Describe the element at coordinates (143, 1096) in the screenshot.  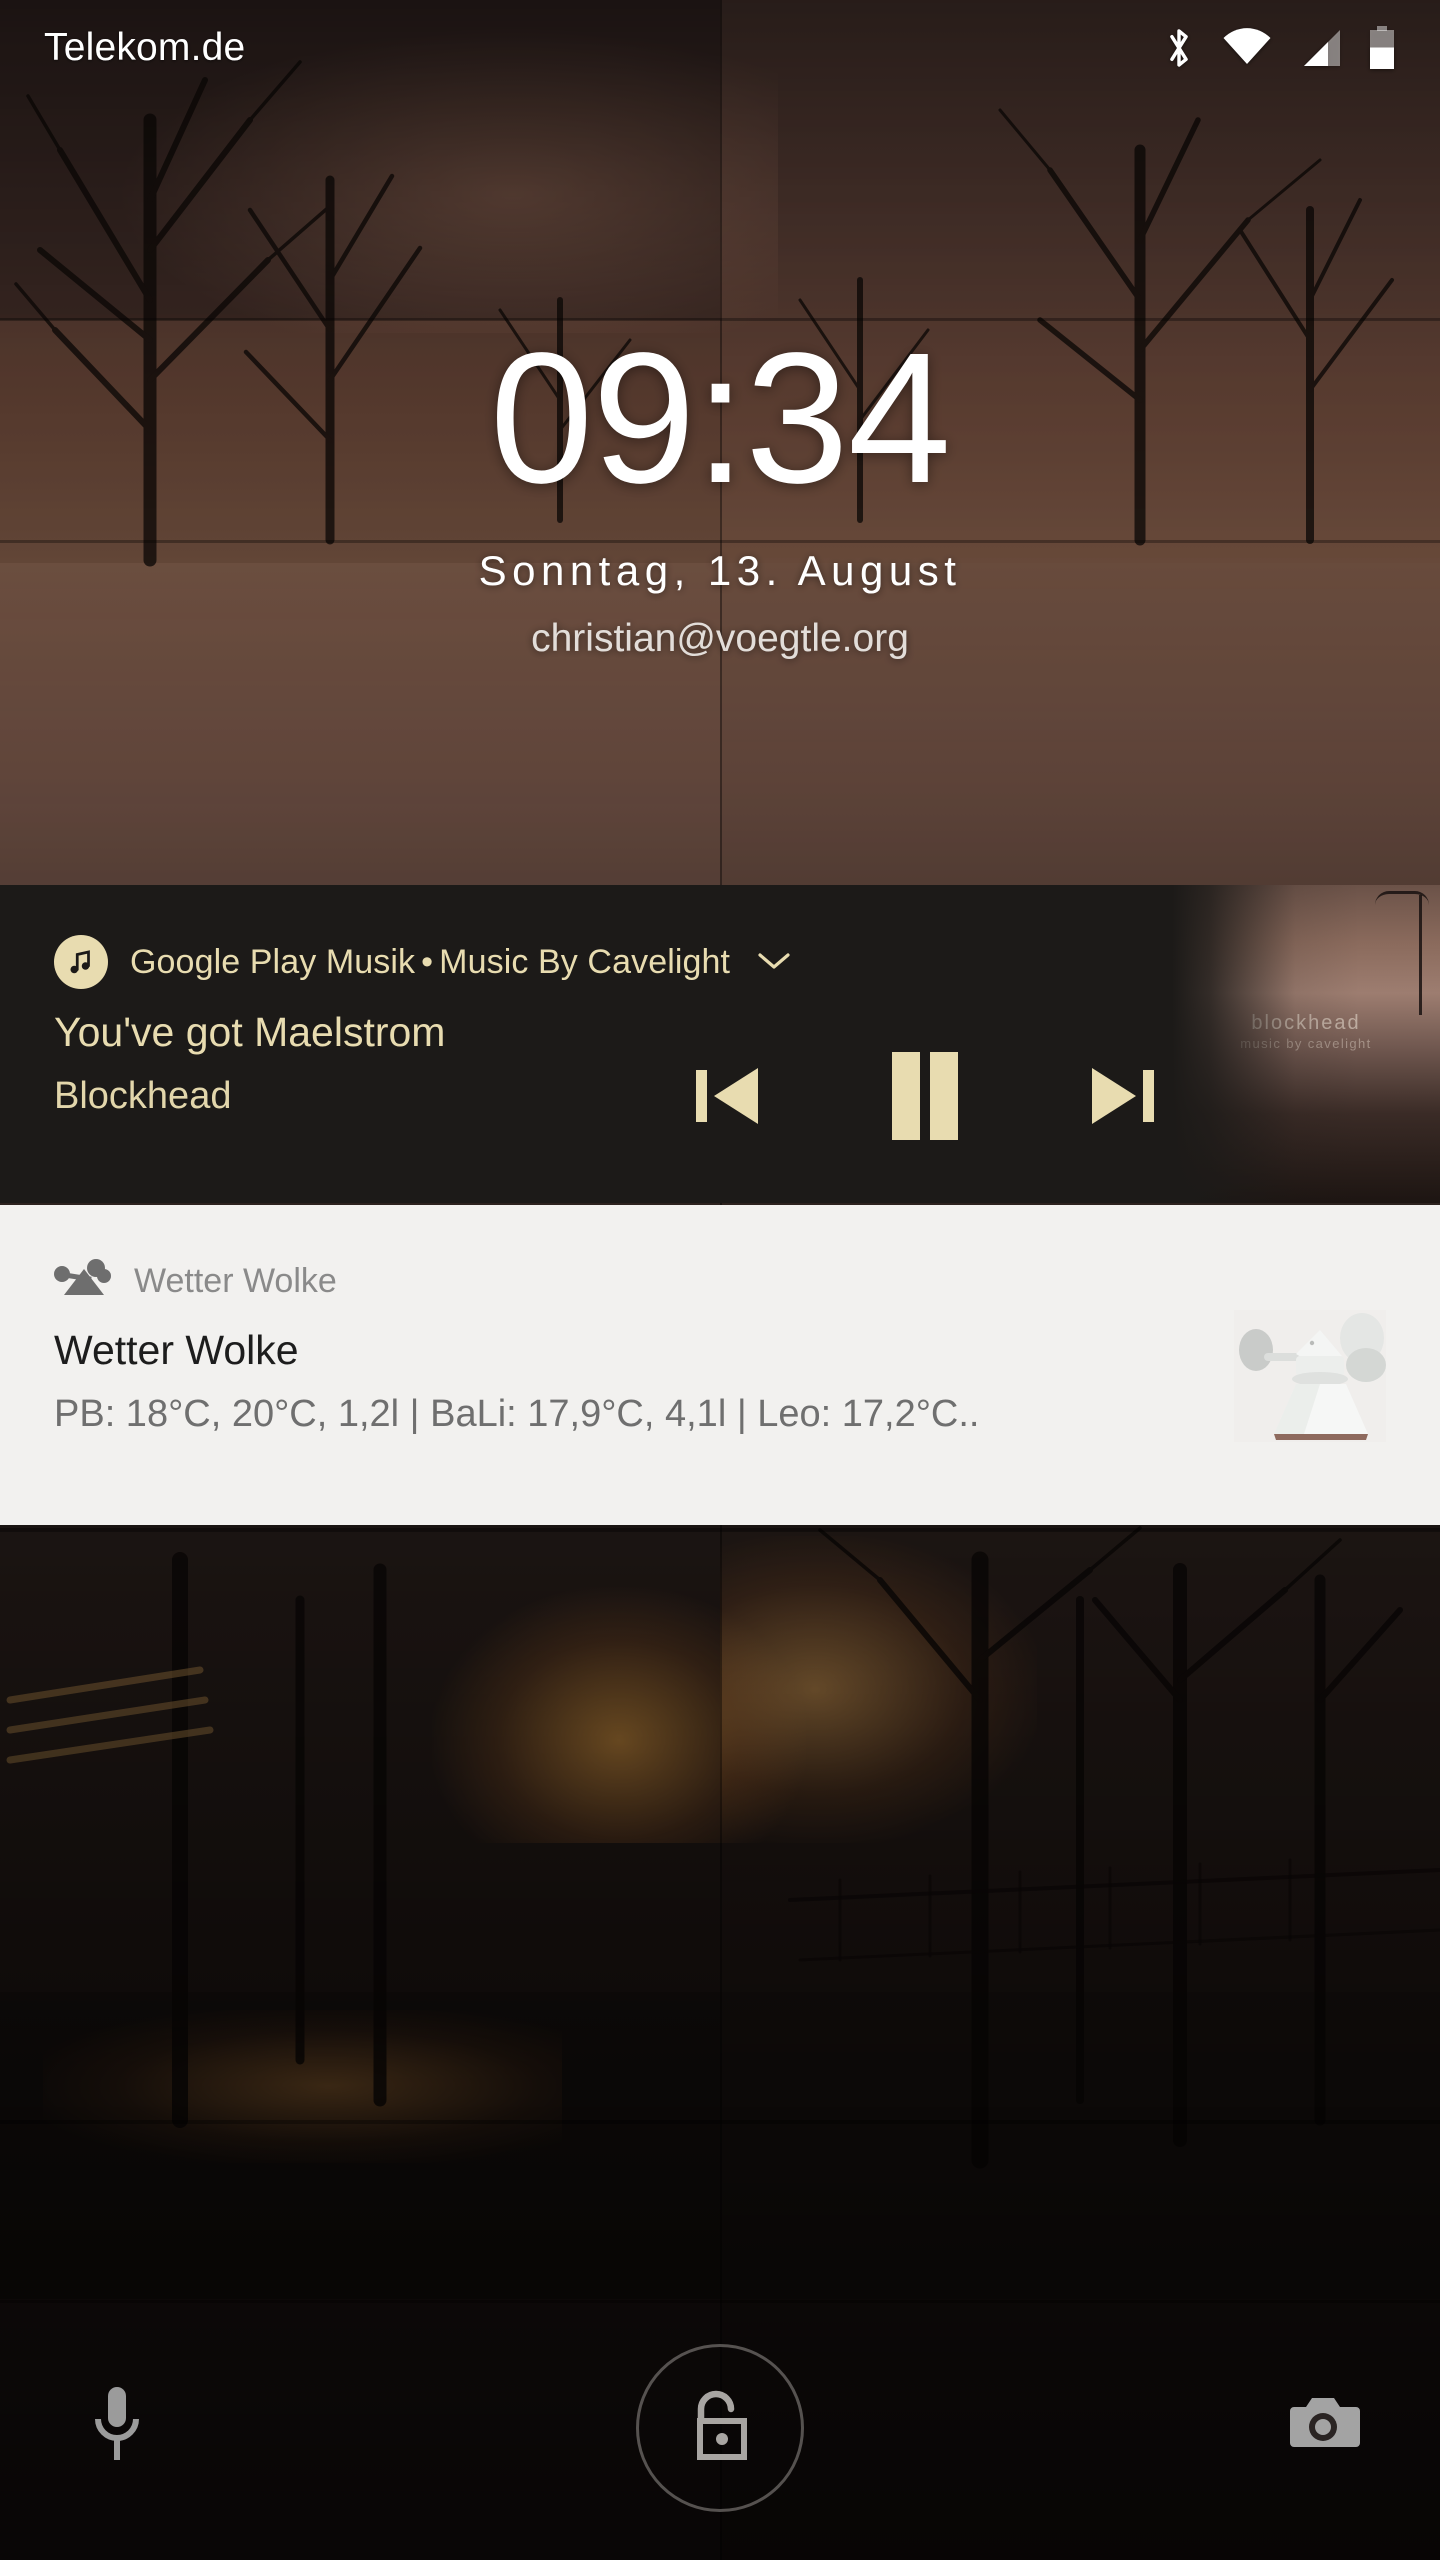
I see `media-track-artist: Blockhead` at that location.